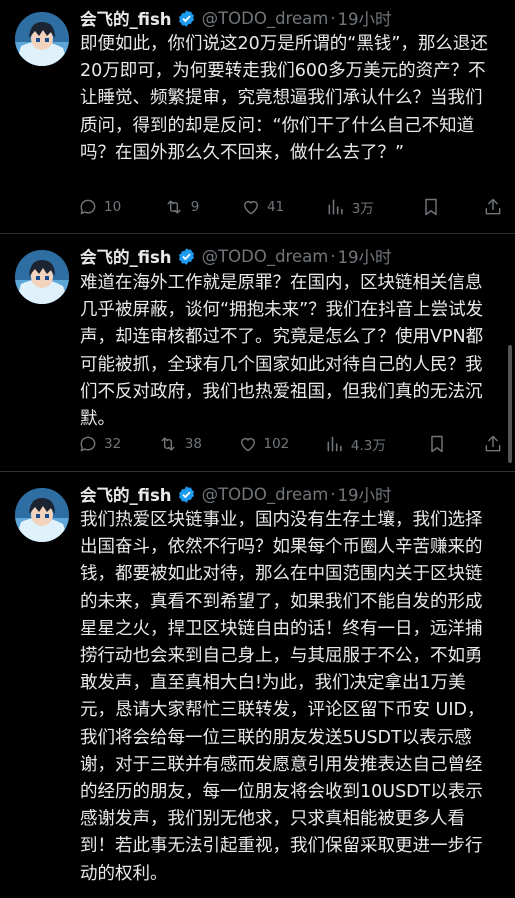  I want to click on like-count: 41, so click(275, 207).